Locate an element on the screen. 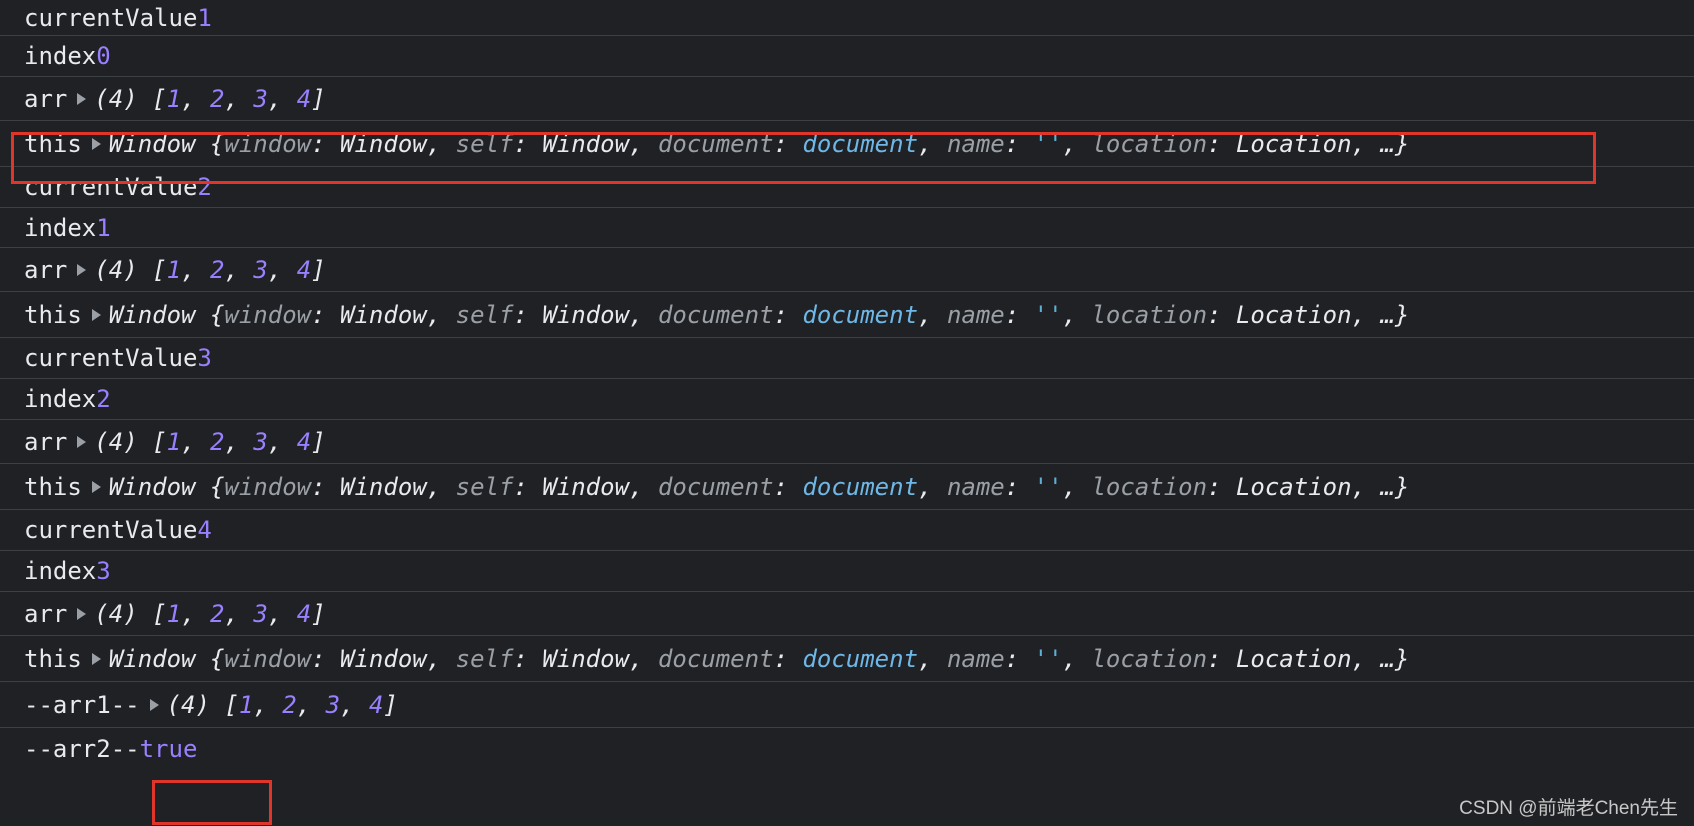 The image size is (1694, 826). highlight-box-this is located at coordinates (803, 158).